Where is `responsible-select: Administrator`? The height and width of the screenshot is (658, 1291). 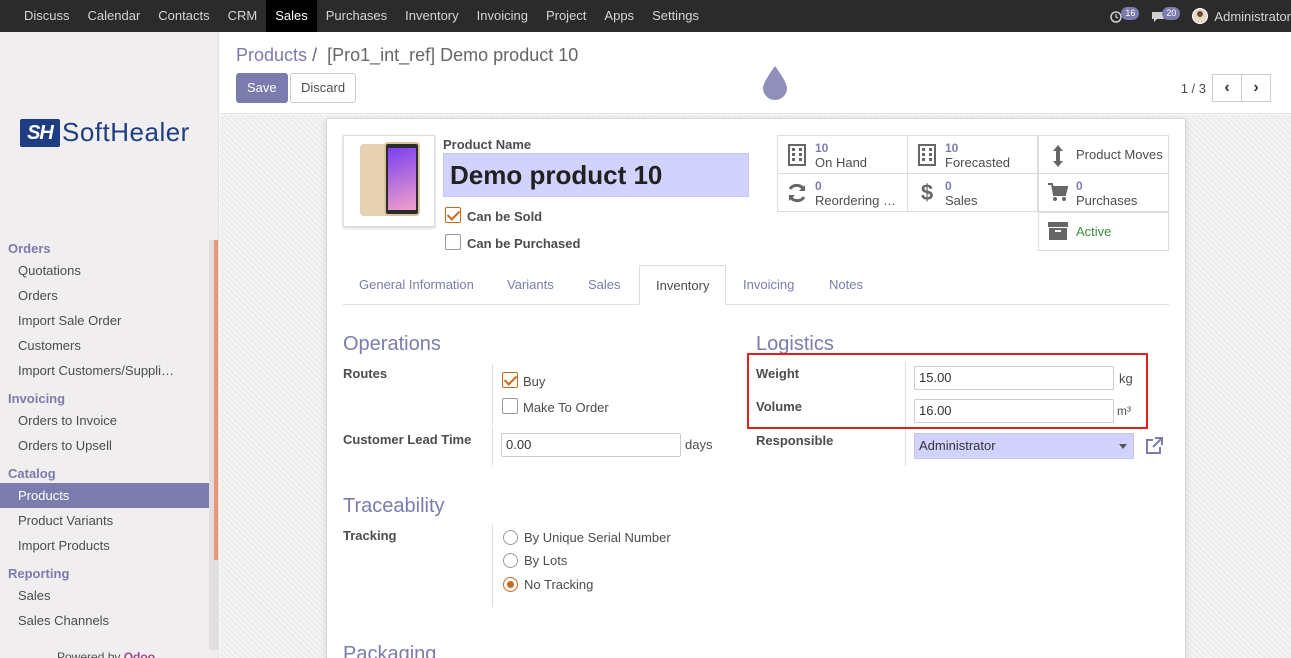 responsible-select: Administrator is located at coordinates (1024, 446).